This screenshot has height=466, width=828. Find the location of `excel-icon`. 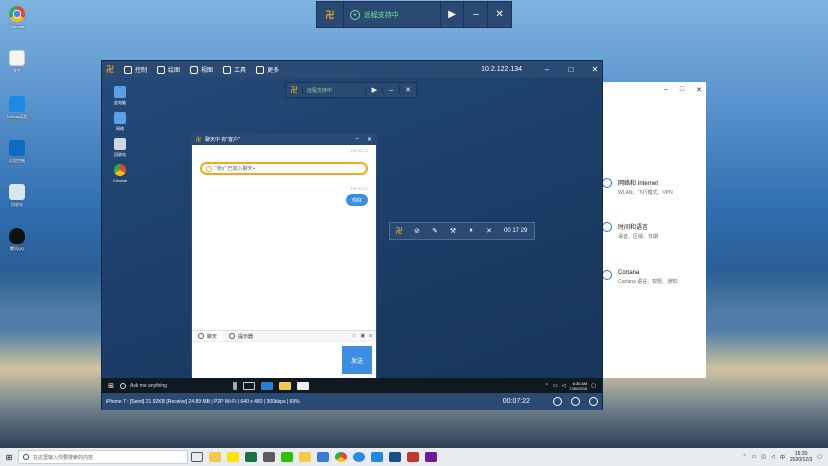

excel-icon is located at coordinates (251, 457).